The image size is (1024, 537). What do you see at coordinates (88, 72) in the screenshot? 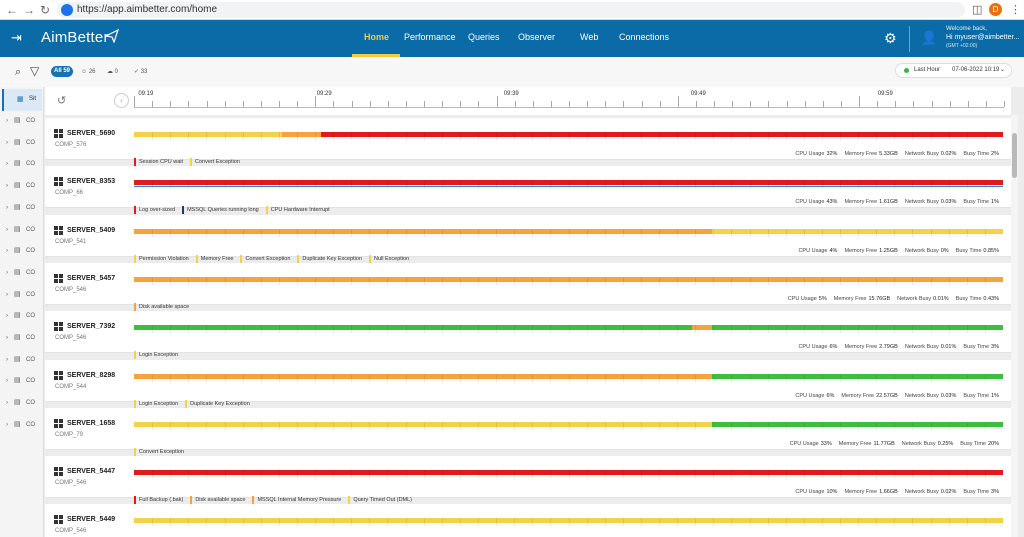
I see `users-filter: ☺ 26` at bounding box center [88, 72].